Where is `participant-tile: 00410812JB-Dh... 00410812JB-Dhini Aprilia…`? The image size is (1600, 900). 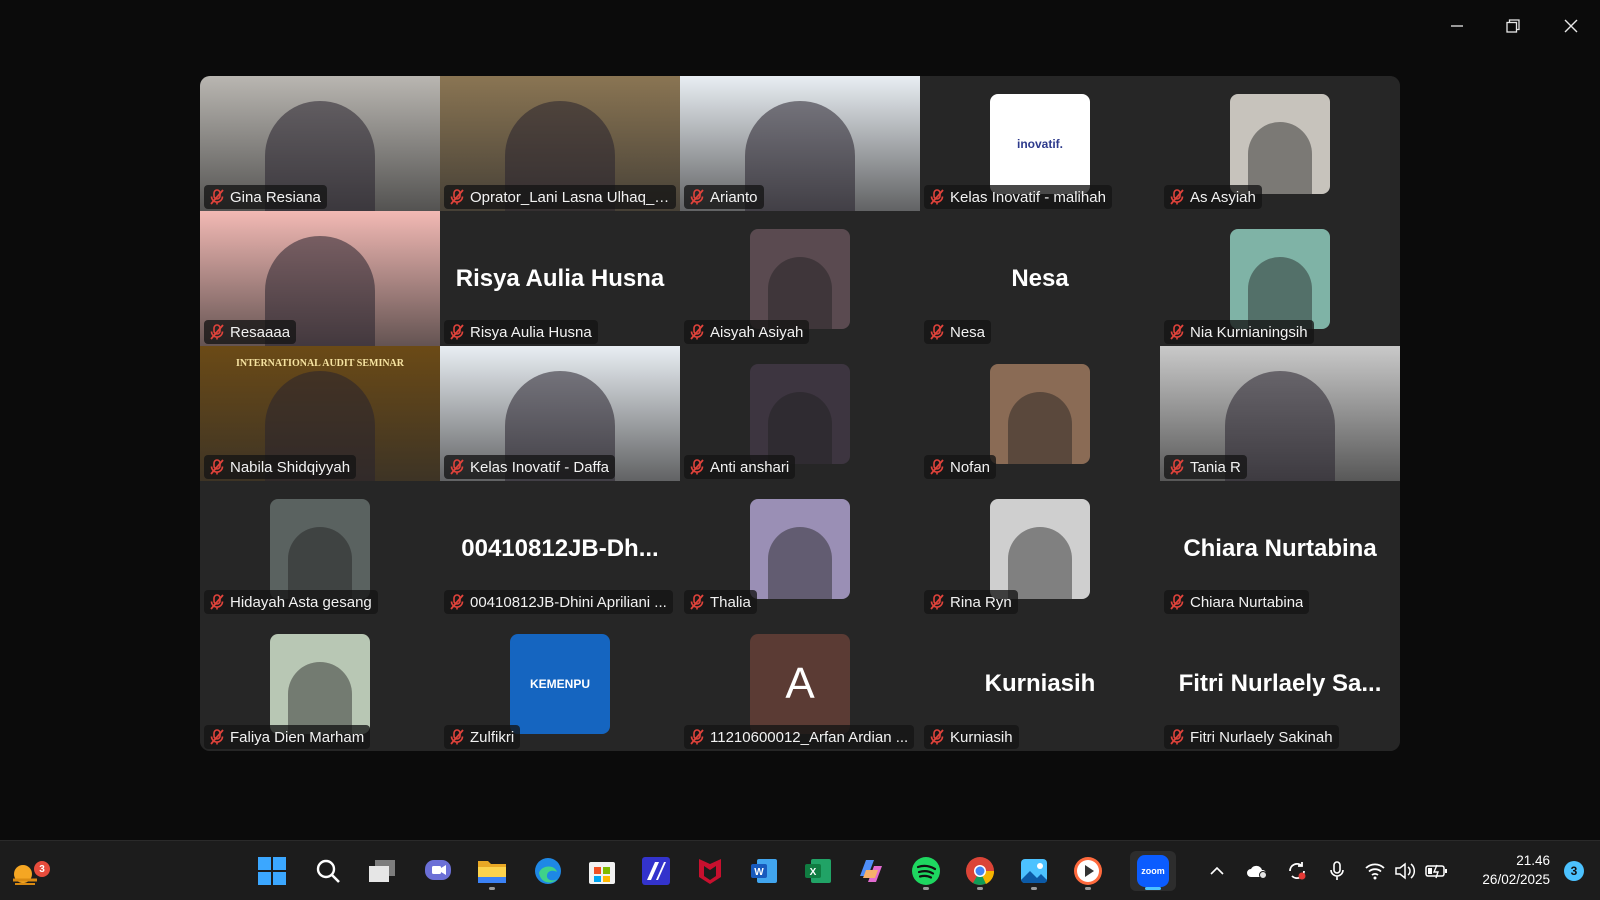
participant-tile: 00410812JB-Dh... 00410812JB-Dhini Aprilia… is located at coordinates (560, 548).